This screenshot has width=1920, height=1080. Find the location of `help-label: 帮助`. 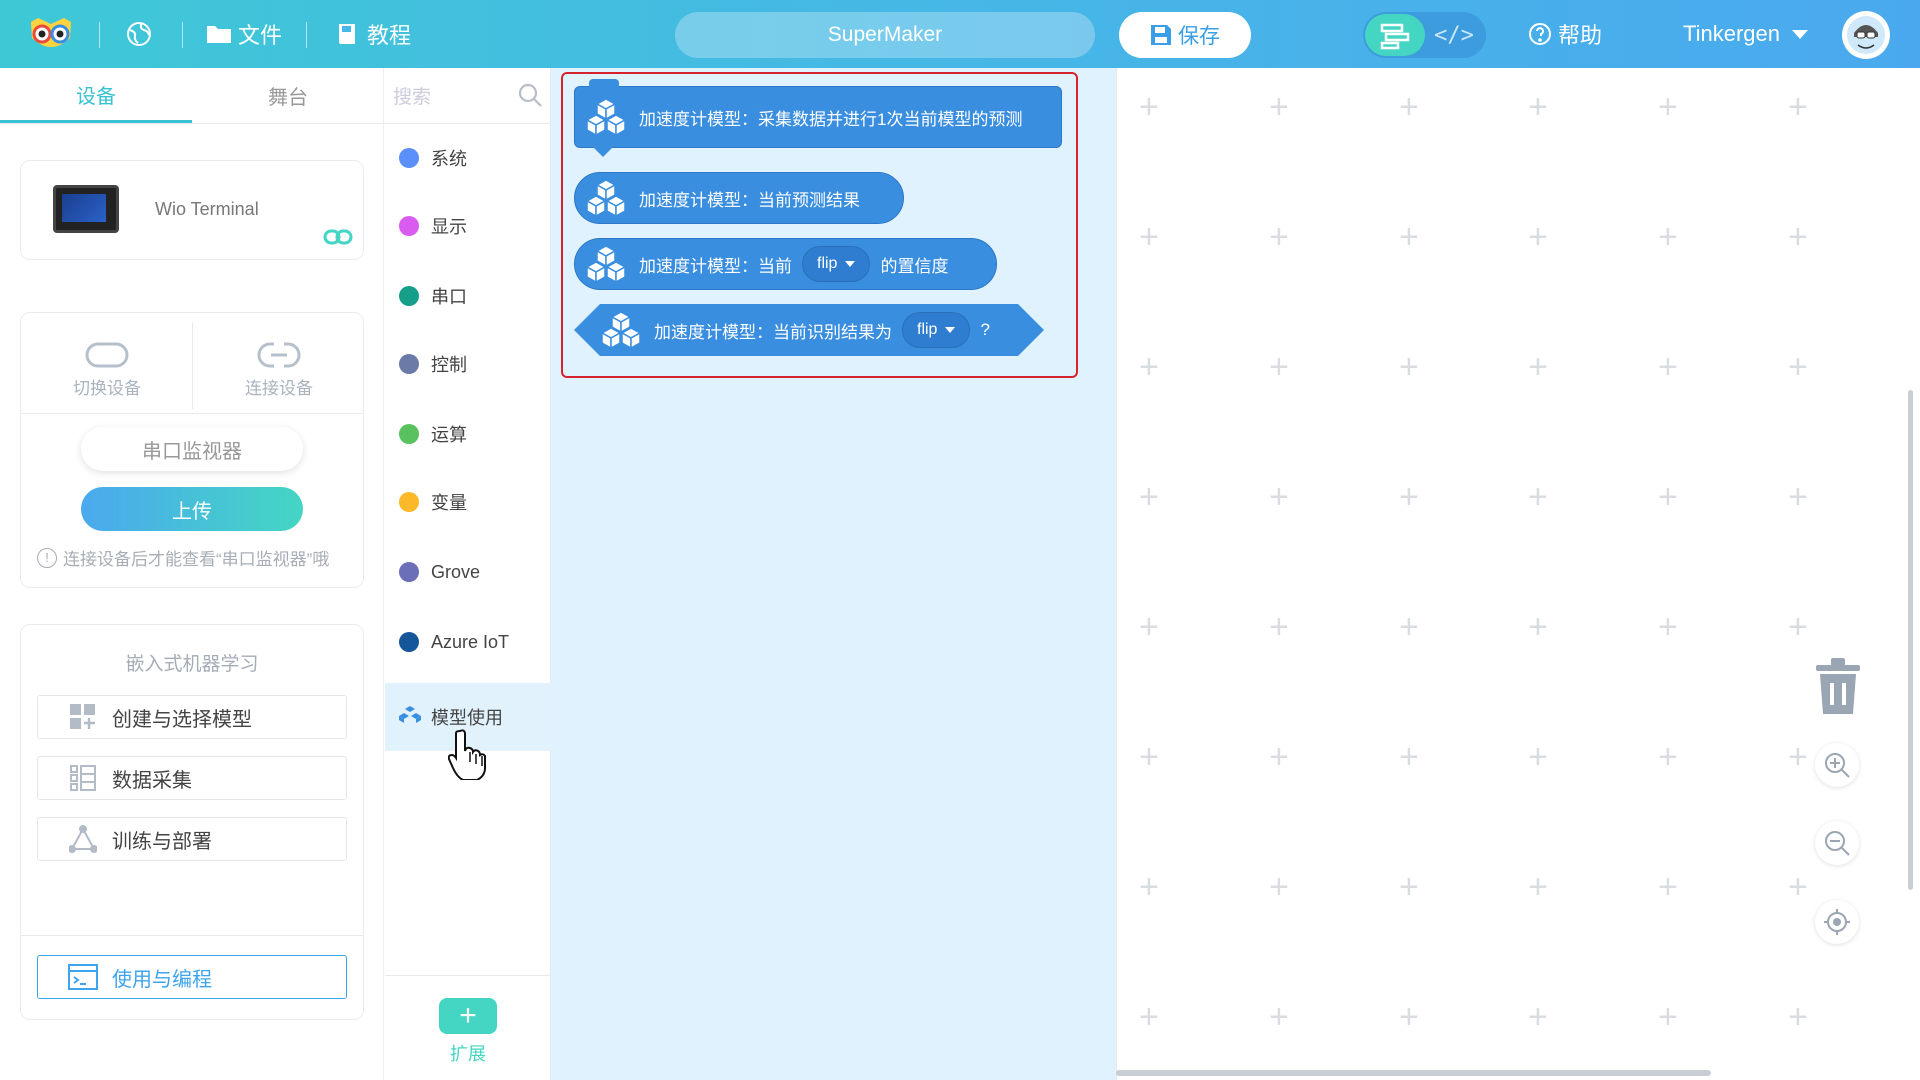

help-label: 帮助 is located at coordinates (1580, 35).